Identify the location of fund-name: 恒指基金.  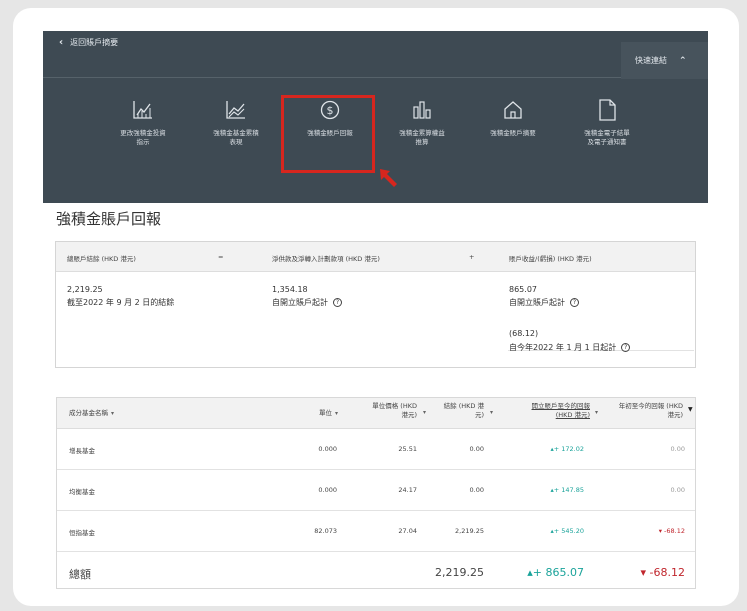
(82, 533).